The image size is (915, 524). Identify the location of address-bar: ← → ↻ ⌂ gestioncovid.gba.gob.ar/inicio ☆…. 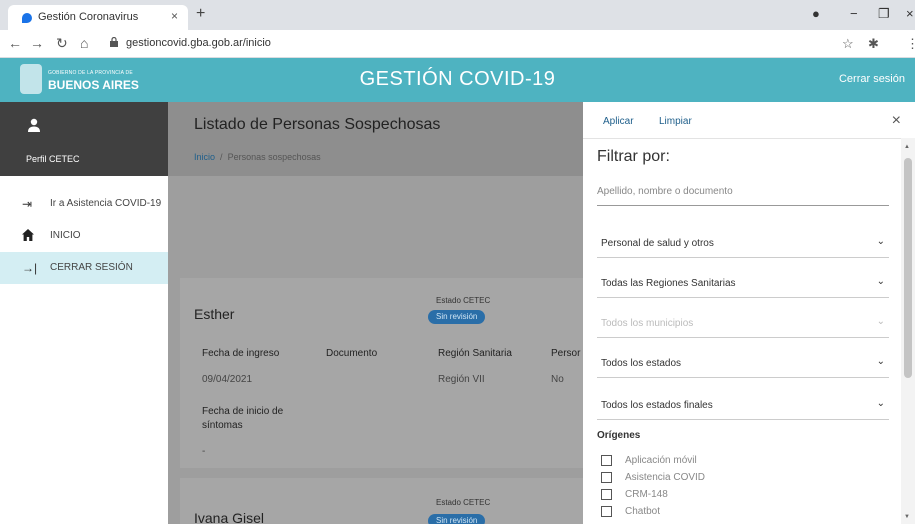
(457, 44).